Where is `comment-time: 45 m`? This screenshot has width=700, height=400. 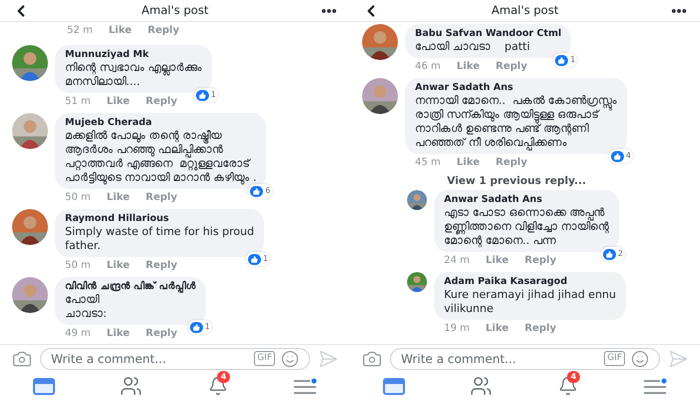
comment-time: 45 m is located at coordinates (428, 163).